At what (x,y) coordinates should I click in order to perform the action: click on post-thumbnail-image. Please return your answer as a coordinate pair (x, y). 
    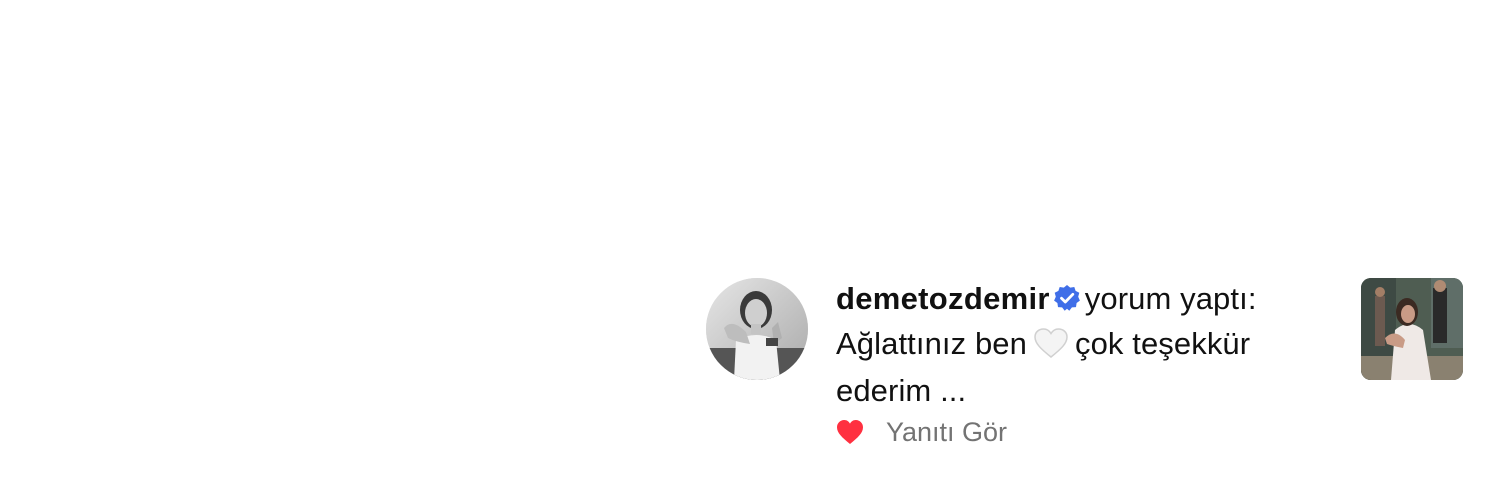
    Looking at the image, I should click on (1412, 329).